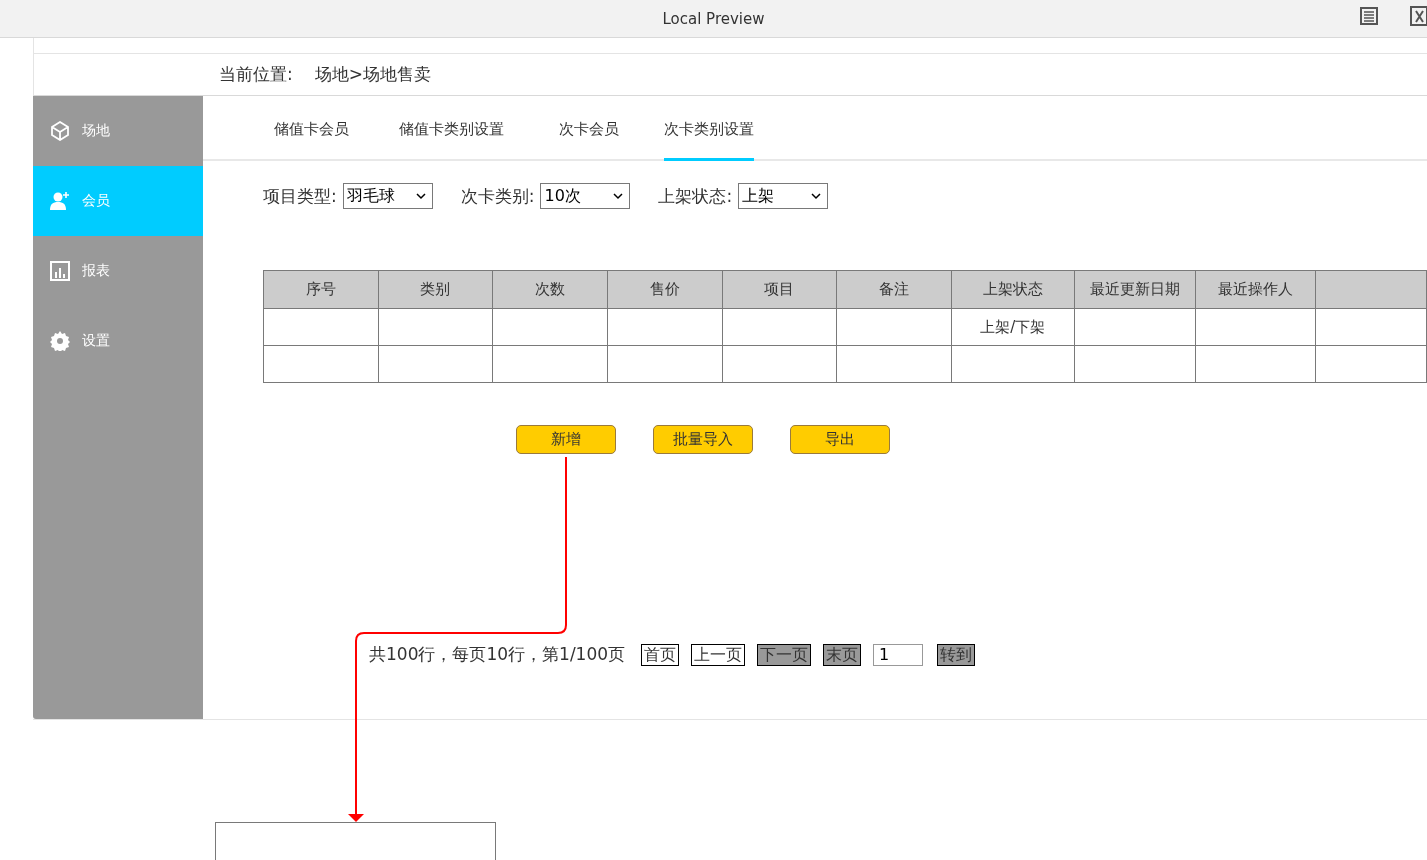 Image resolution: width=1427 pixels, height=860 pixels. I want to click on tab: 储值卡类别设置, so click(451, 140).